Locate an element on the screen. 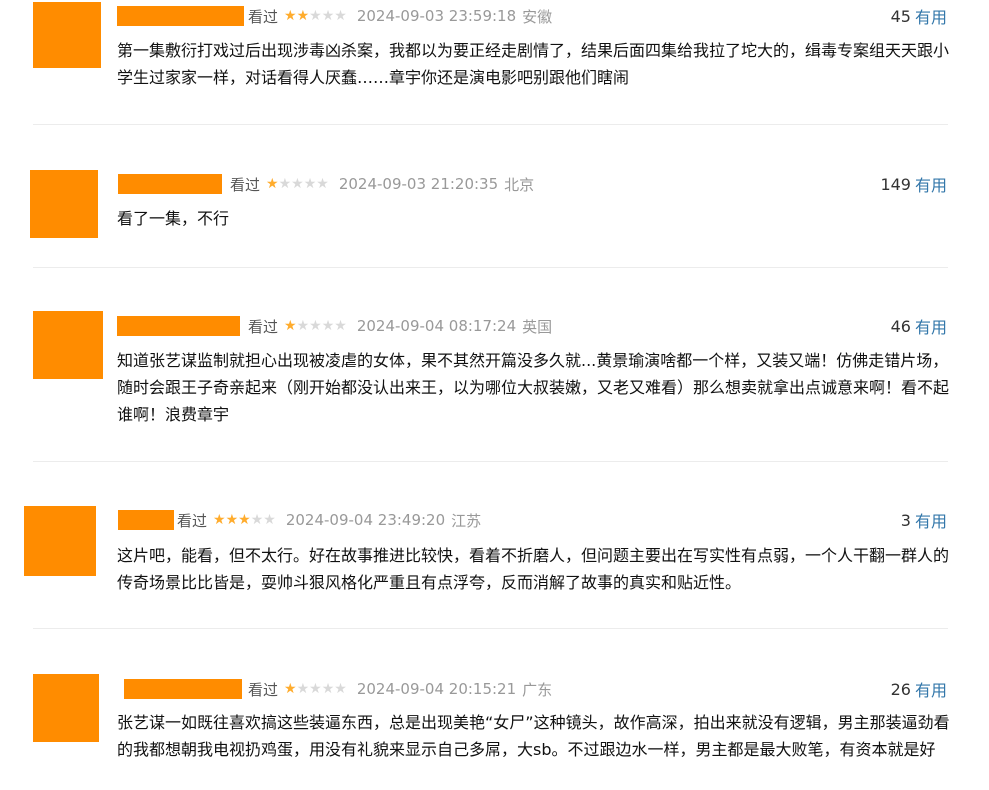  comment-time: 2024-09-04 08:17:24 is located at coordinates (436, 326).